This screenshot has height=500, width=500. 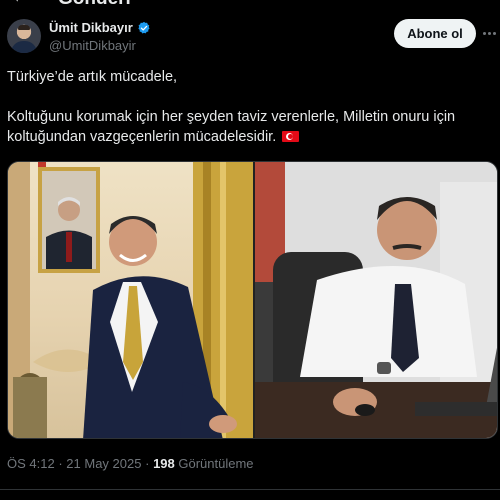 What do you see at coordinates (291, 136) in the screenshot?
I see `turkey-flag-icon` at bounding box center [291, 136].